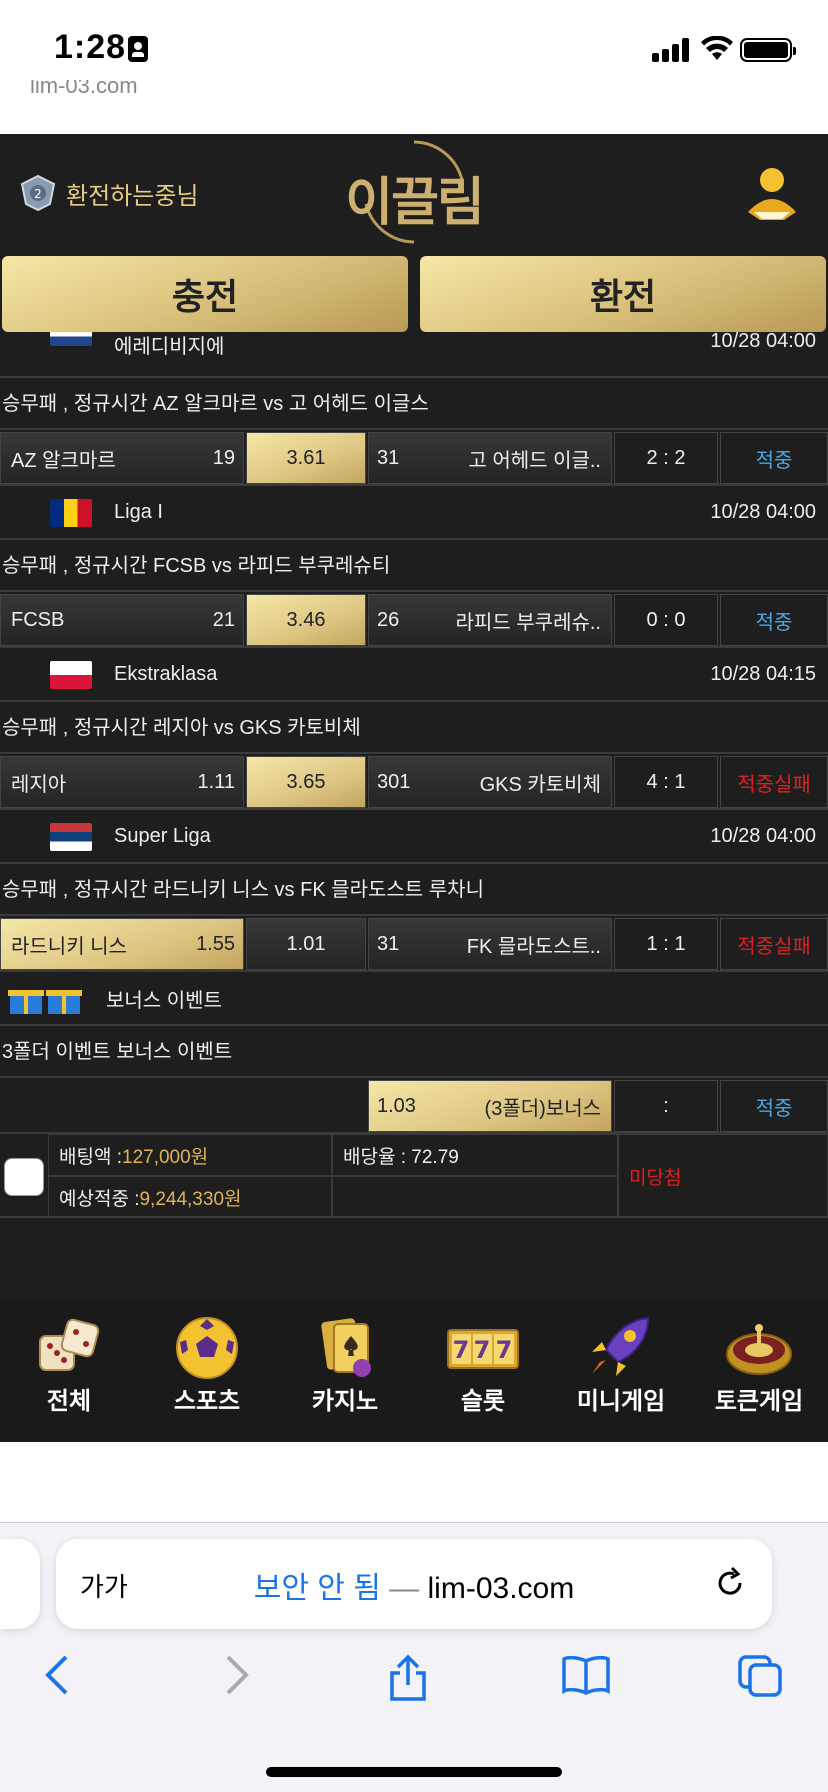  What do you see at coordinates (138, 49) in the screenshot?
I see `id-card-icon` at bounding box center [138, 49].